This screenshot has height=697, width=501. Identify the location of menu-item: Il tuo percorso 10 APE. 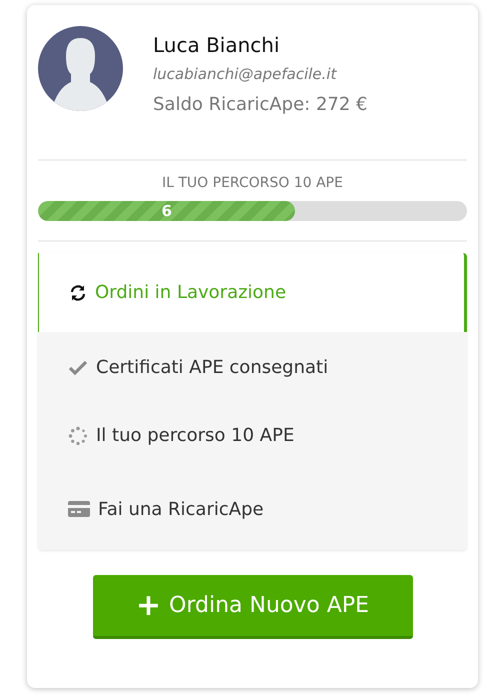
(252, 435).